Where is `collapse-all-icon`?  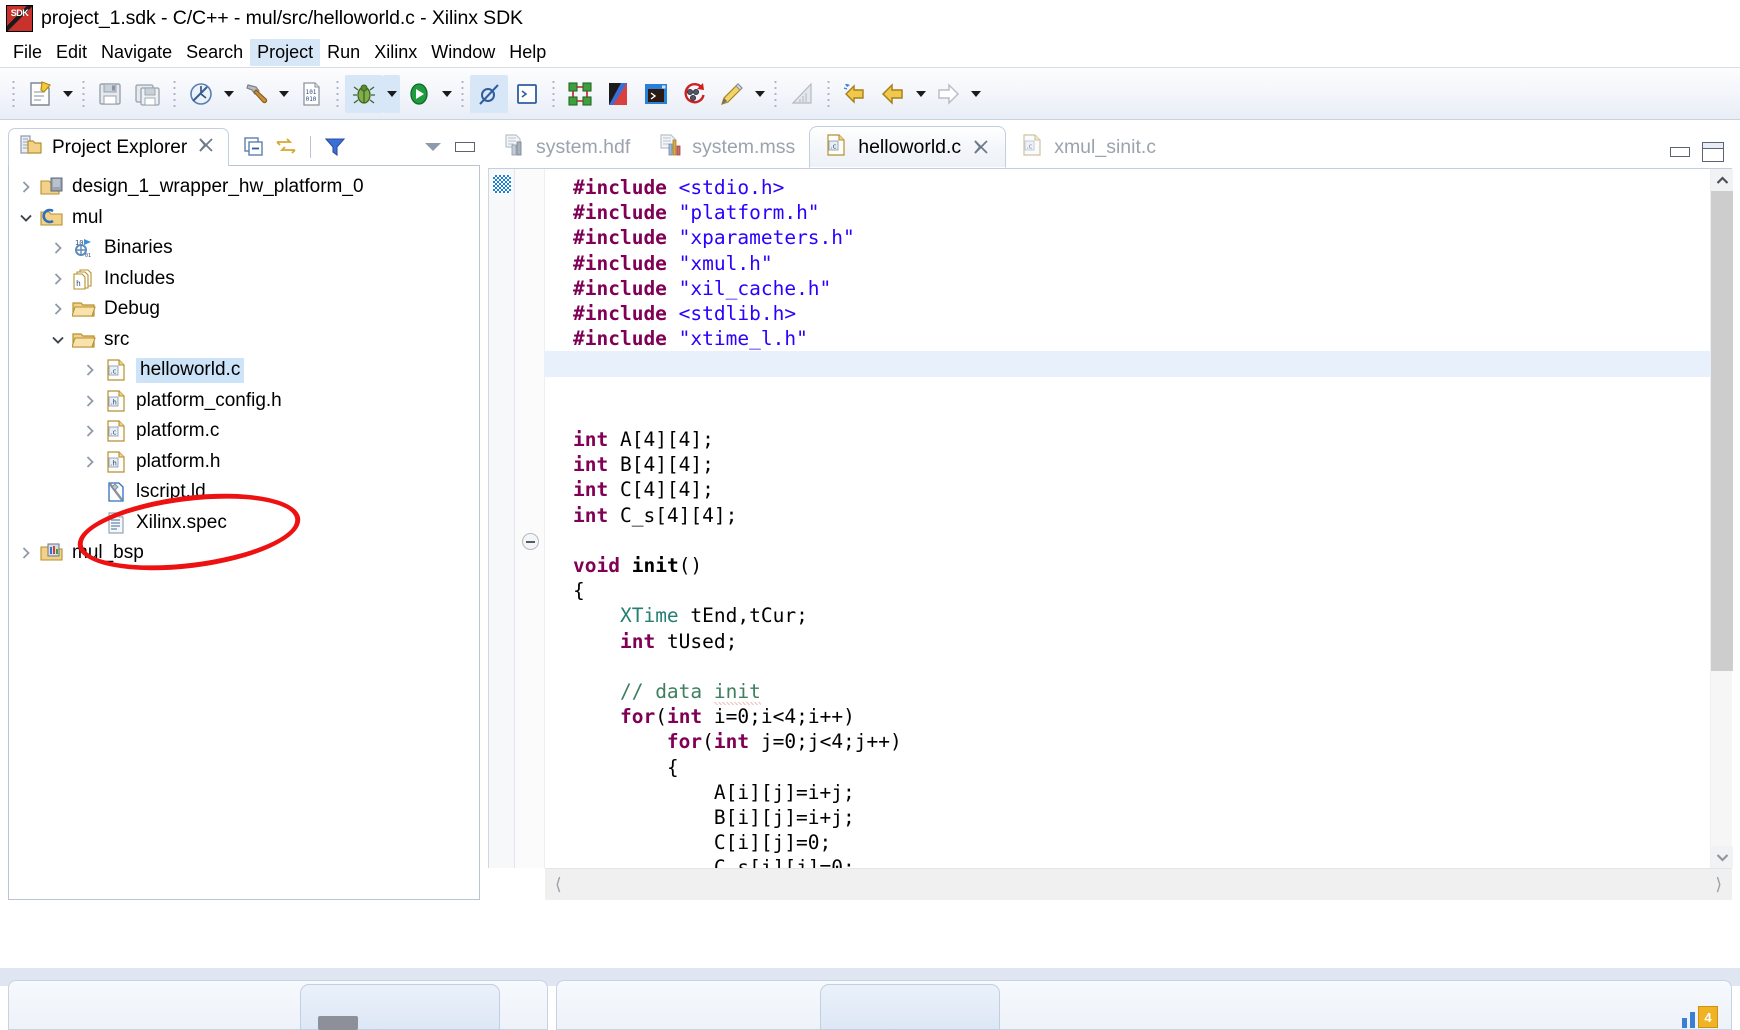
collapse-all-icon is located at coordinates (254, 147).